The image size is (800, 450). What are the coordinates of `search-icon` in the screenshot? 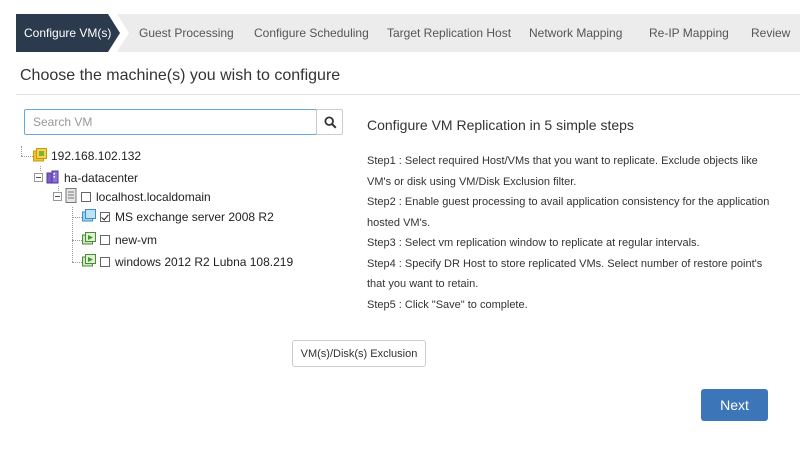 It's located at (330, 122).